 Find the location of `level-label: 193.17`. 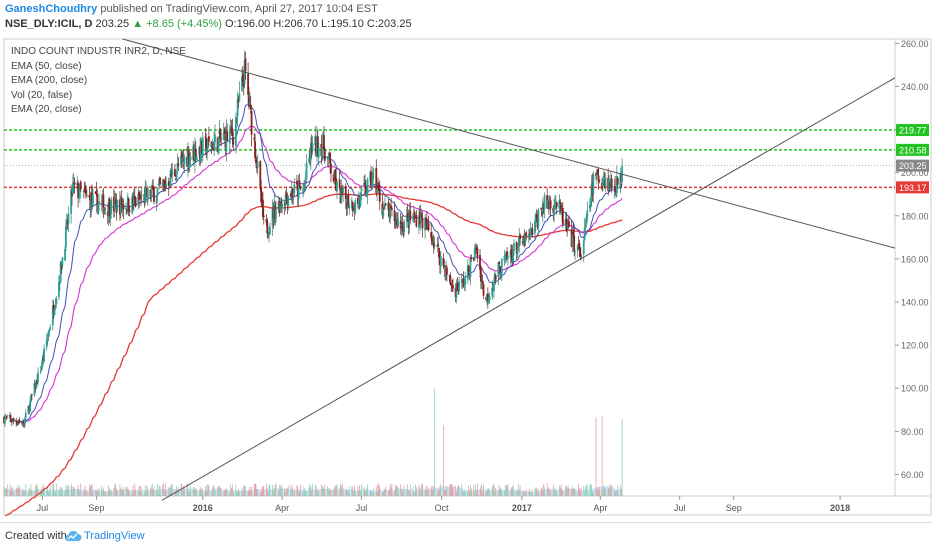

level-label: 193.17 is located at coordinates (913, 188).